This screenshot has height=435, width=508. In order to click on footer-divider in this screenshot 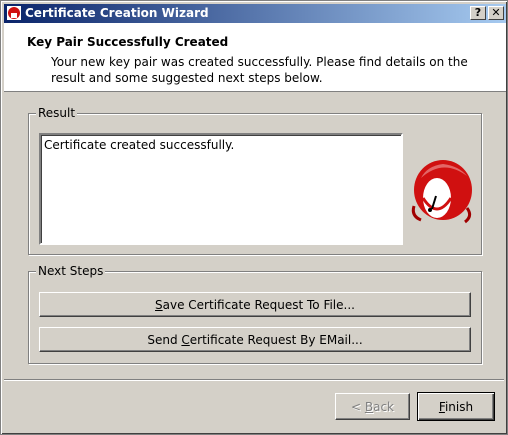, I will do `click(254, 380)`.